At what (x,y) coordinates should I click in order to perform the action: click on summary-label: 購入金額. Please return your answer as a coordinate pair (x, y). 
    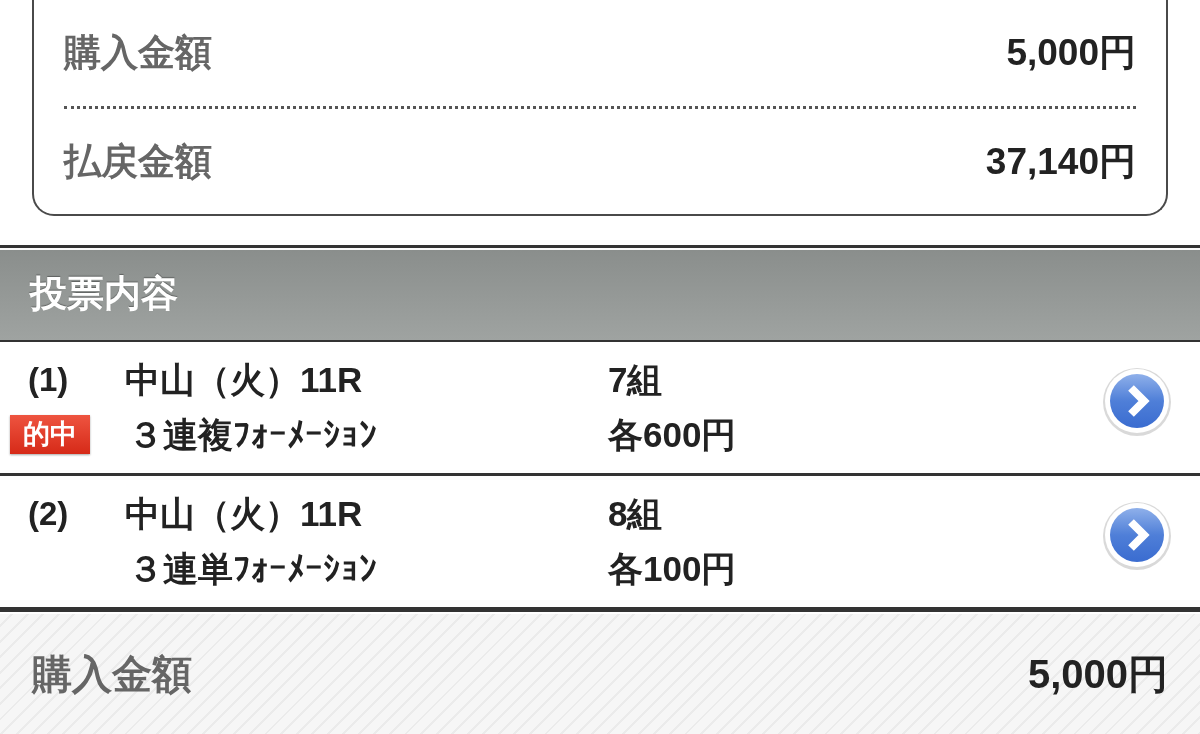
    Looking at the image, I should click on (138, 52).